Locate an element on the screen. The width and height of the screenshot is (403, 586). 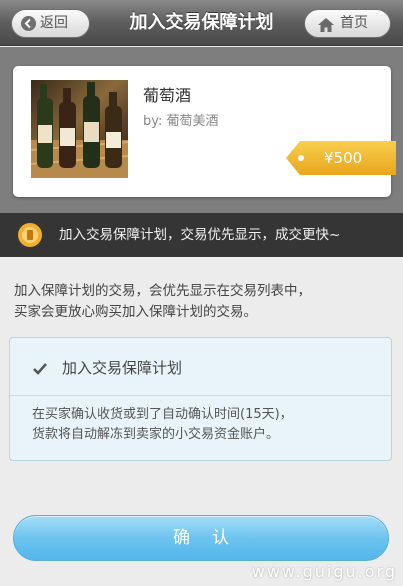
price-value: ¥500 is located at coordinates (343, 158).